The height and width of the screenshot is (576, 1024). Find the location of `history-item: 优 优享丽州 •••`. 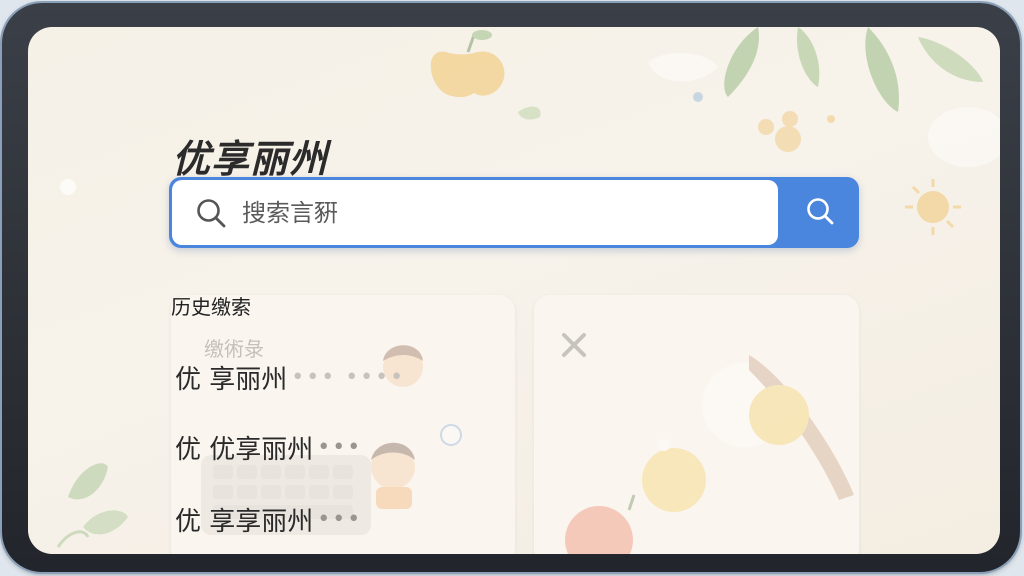

history-item: 优 优享丽州 ••• is located at coordinates (268, 447).